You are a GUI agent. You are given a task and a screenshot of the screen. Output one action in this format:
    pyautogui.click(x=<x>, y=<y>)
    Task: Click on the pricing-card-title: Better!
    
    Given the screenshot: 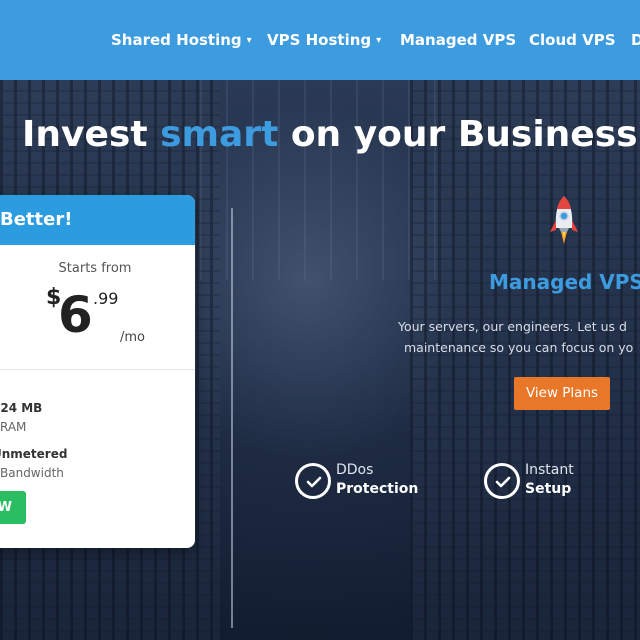 What is the action you would take?
    pyautogui.click(x=36, y=219)
    